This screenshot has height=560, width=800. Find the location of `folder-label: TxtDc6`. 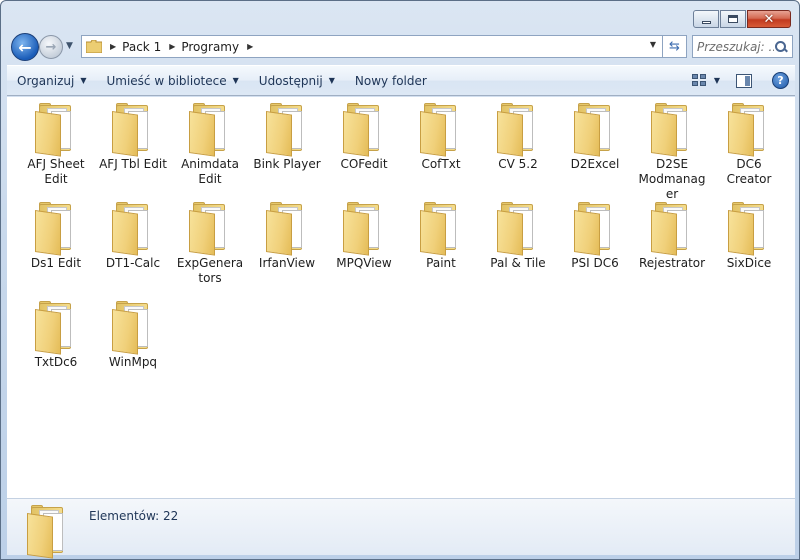

folder-label: TxtDc6 is located at coordinates (56, 362).